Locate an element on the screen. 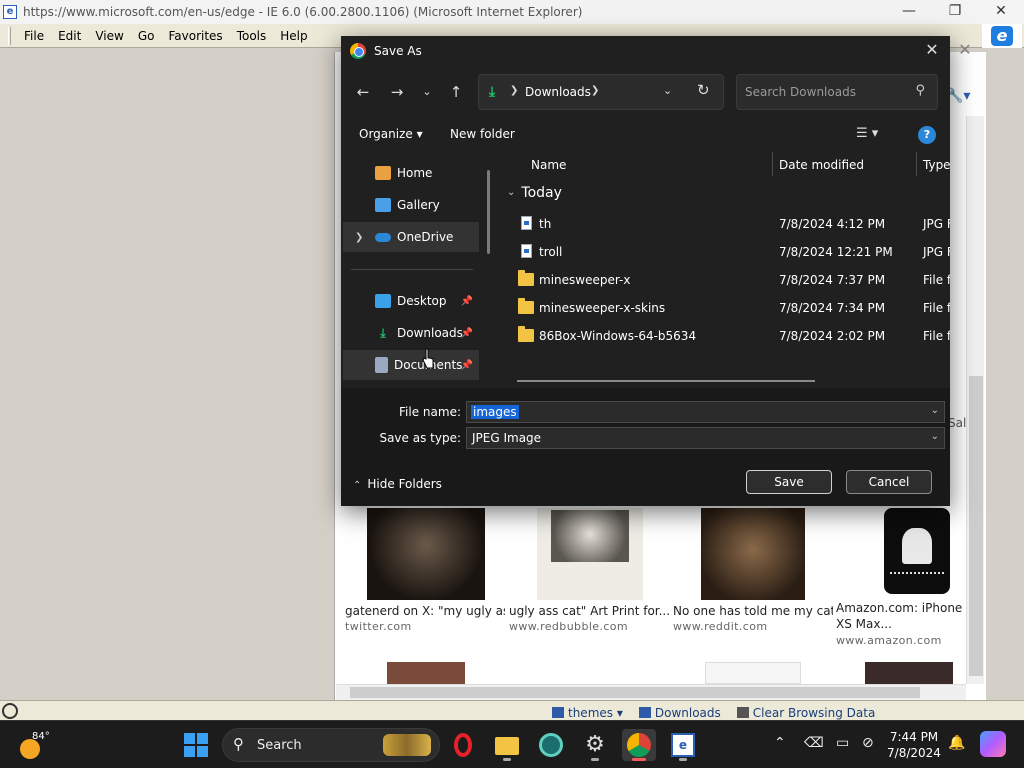 The height and width of the screenshot is (768, 1024). nav-item-downloads: ⤓ Downloads 📌 is located at coordinates (411, 333).